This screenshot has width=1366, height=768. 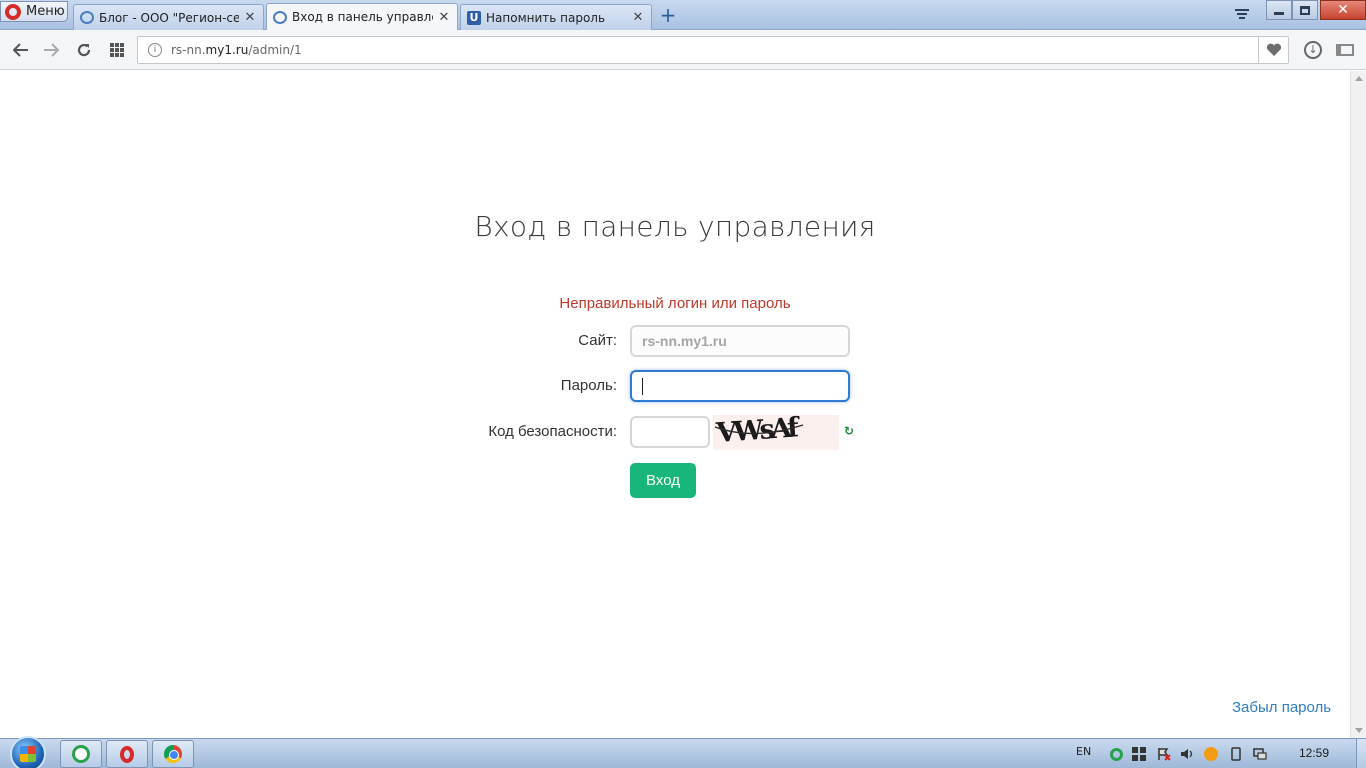 I want to click on action-center-flag-icon, so click(x=1164, y=754).